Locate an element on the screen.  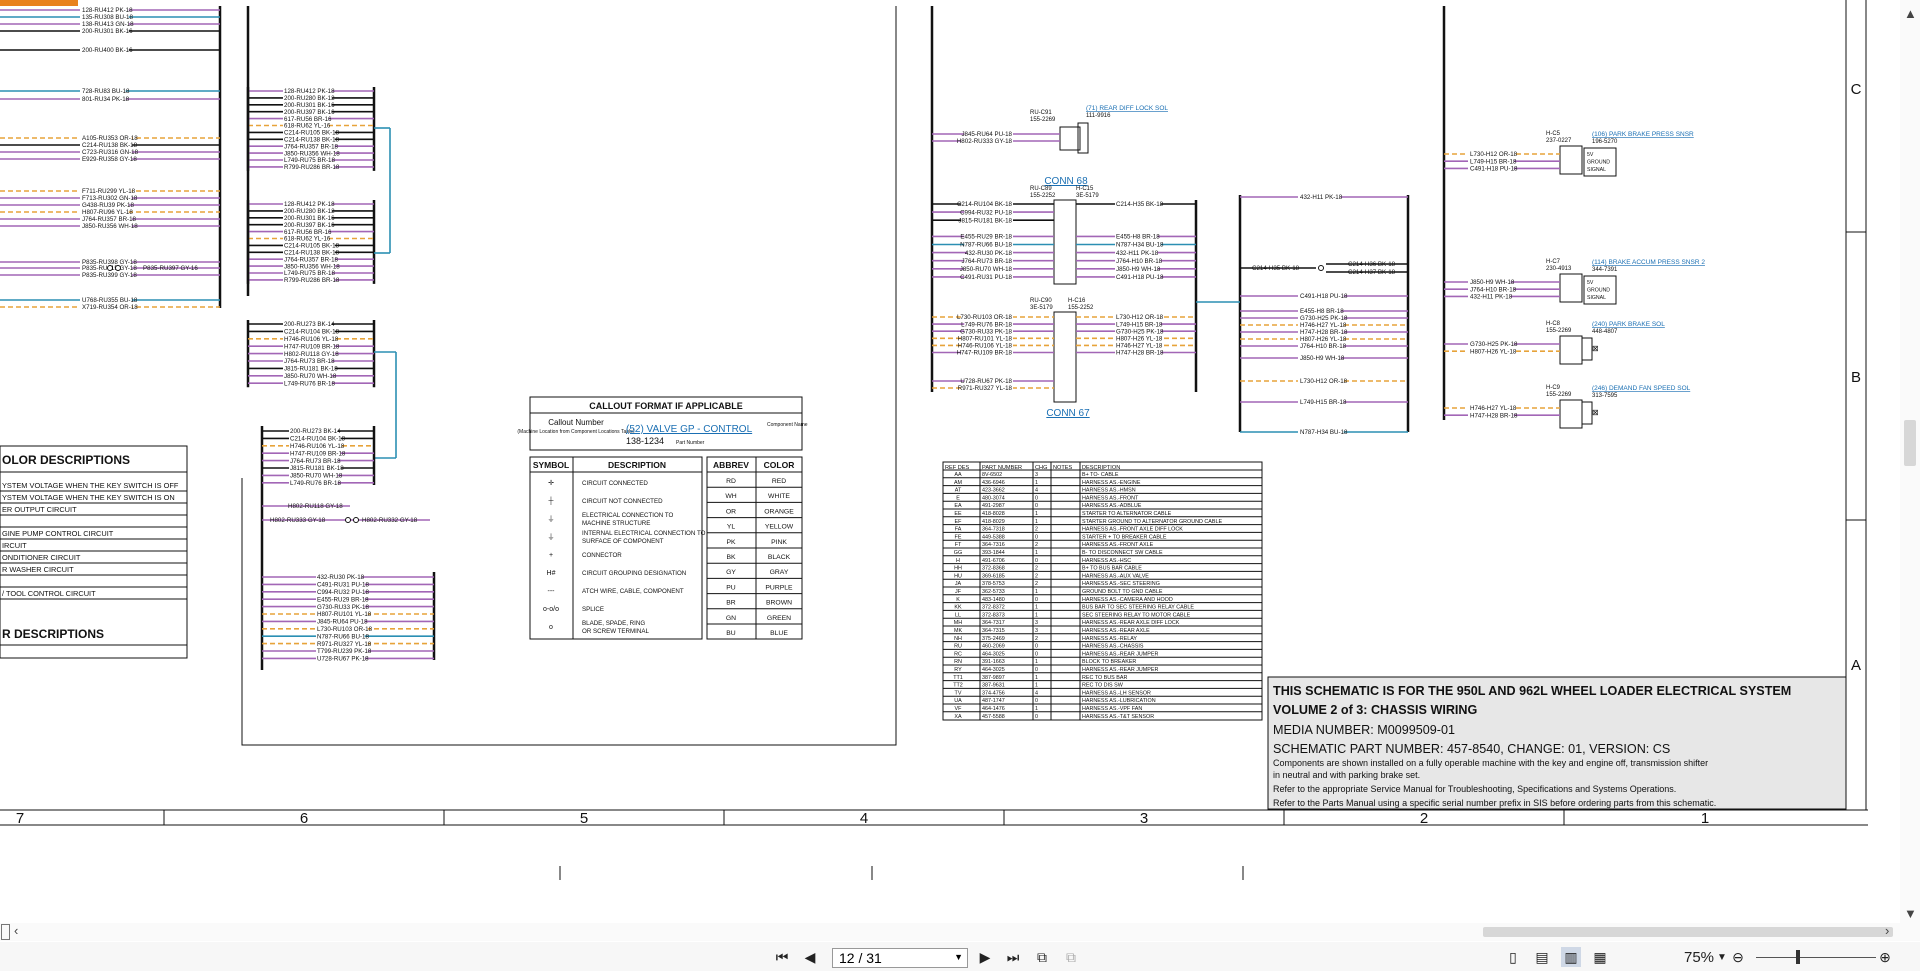
refdes-cell: AT is located at coordinates (958, 491).